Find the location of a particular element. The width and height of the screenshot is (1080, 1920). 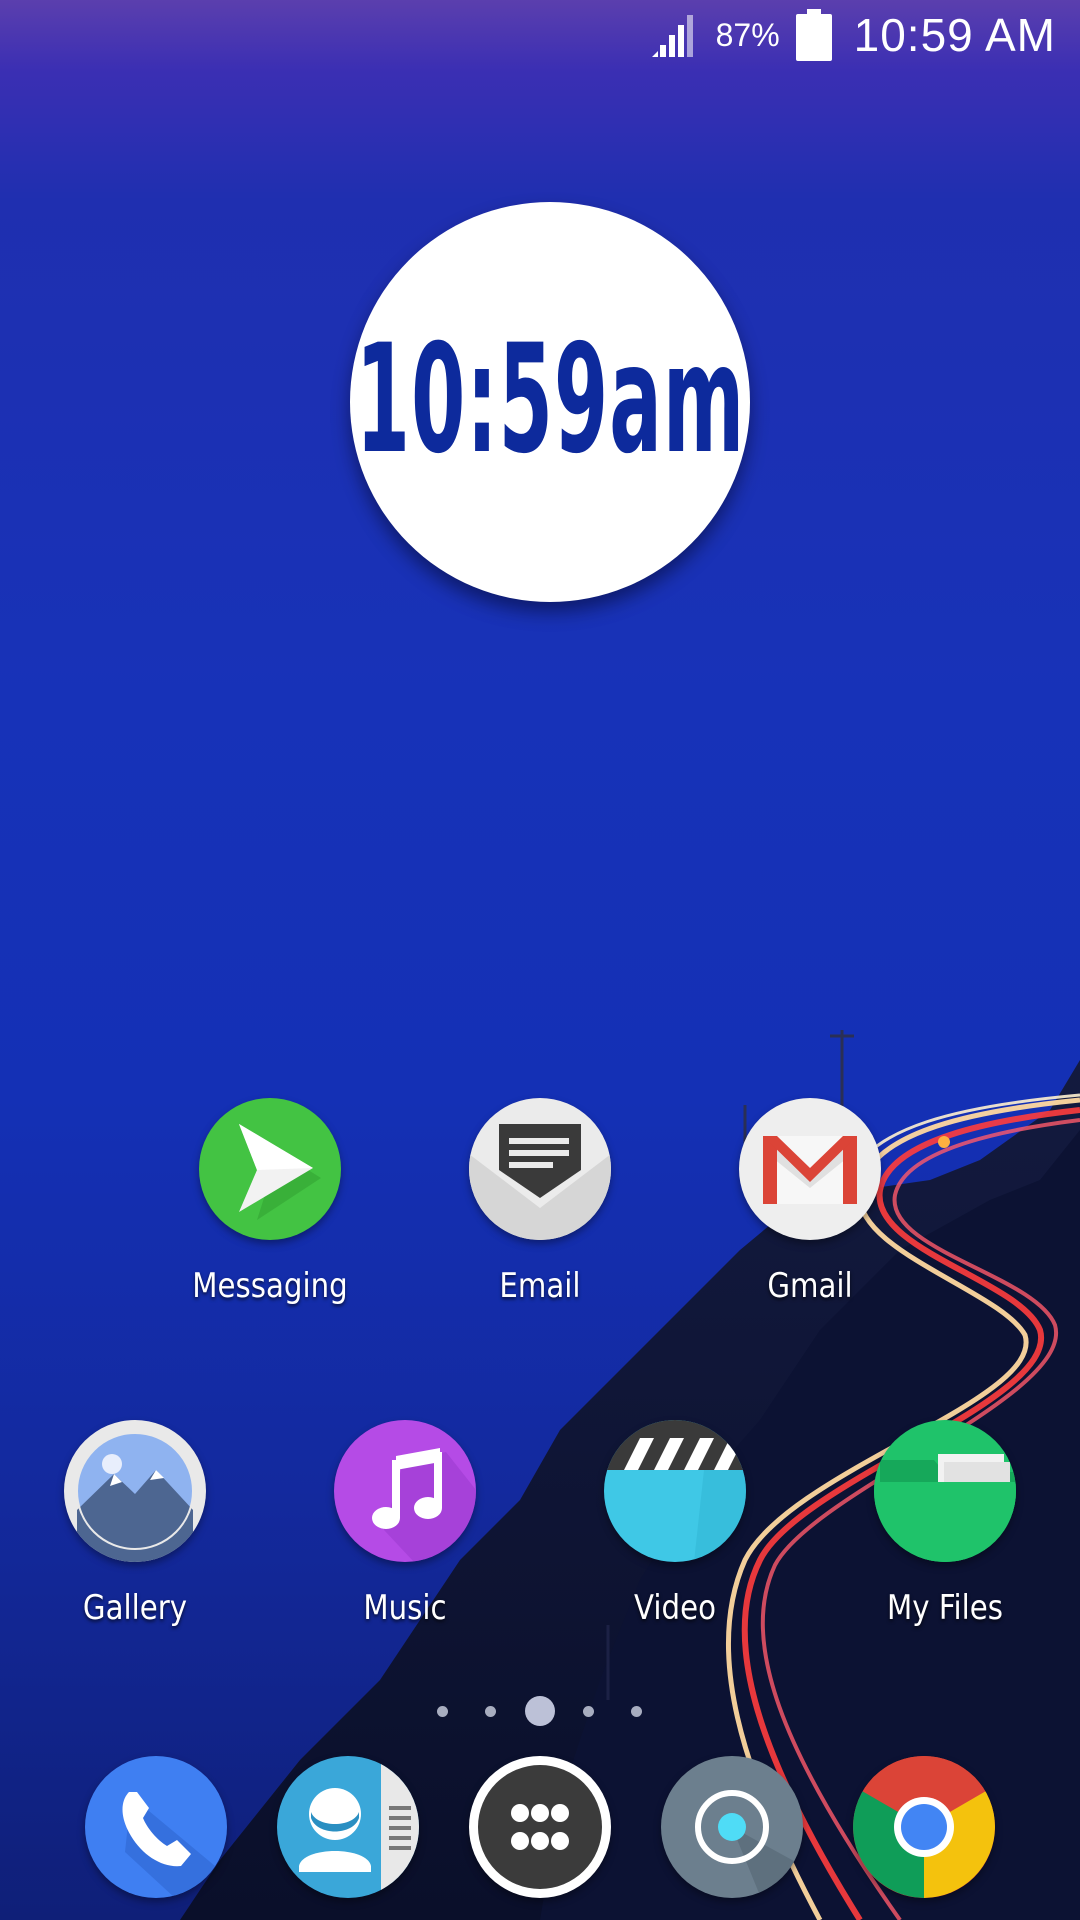

signal-icon is located at coordinates (672, 36).